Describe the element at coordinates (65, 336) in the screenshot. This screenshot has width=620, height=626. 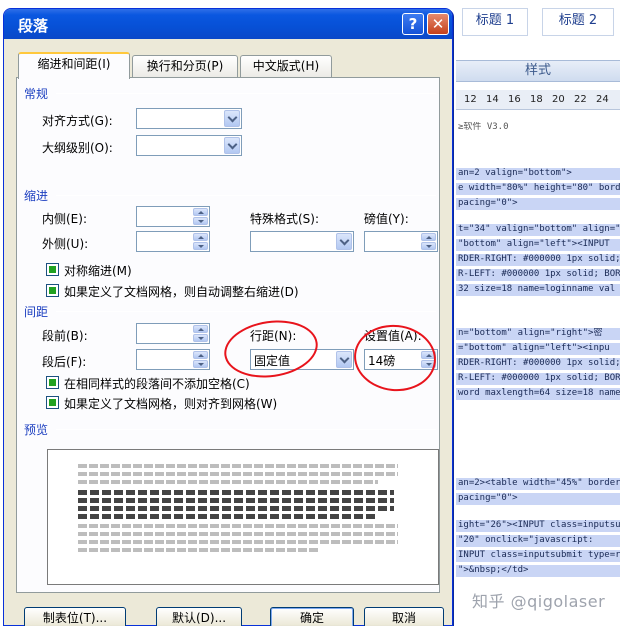
I see `space-before-label: 段前(B):` at that location.